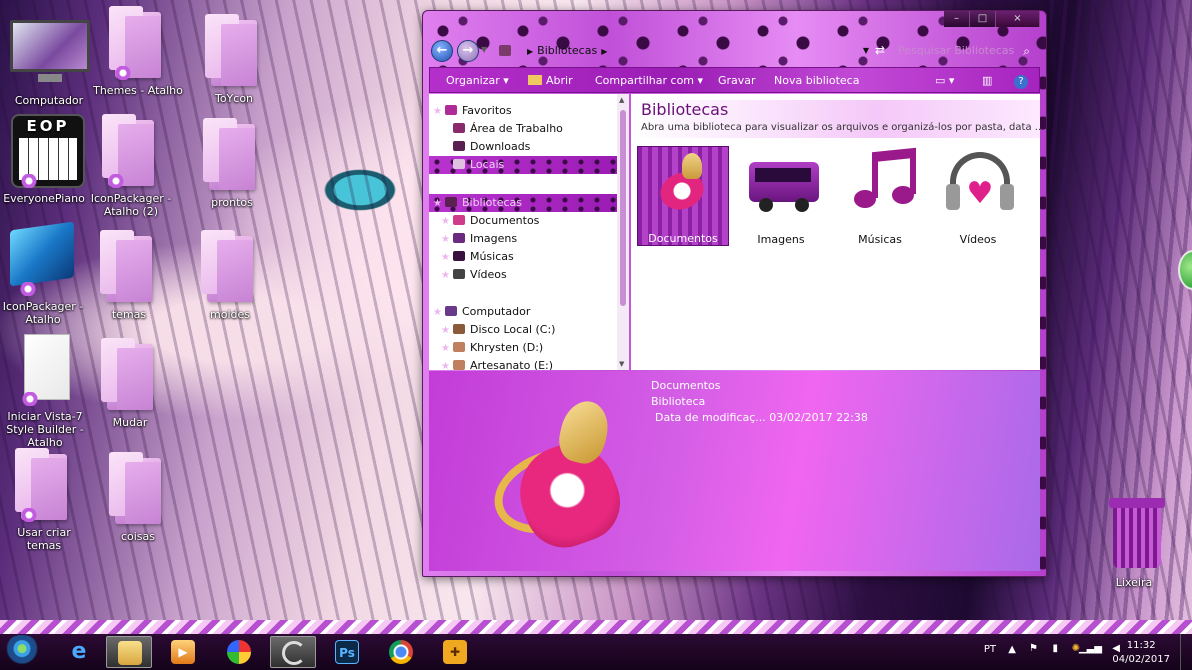 The height and width of the screenshot is (670, 1192). What do you see at coordinates (567, 50) in the screenshot?
I see `breadcrumb-segment: Bibliotecas` at bounding box center [567, 50].